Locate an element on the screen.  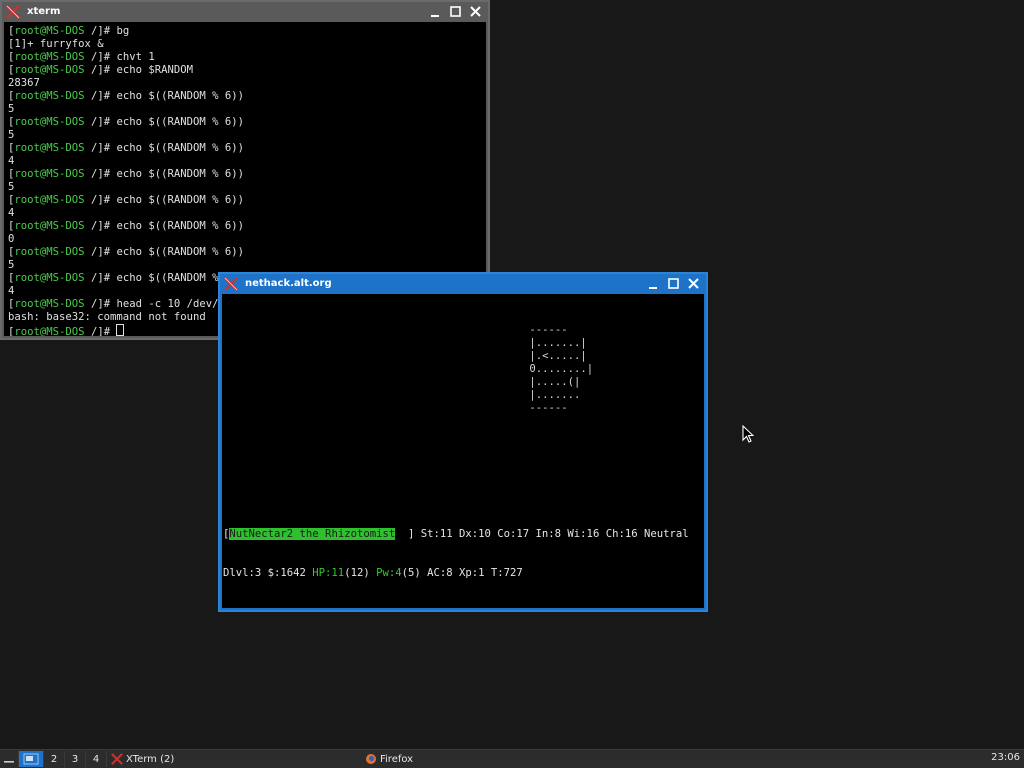
hit-points-max: (12) is located at coordinates (360, 573).